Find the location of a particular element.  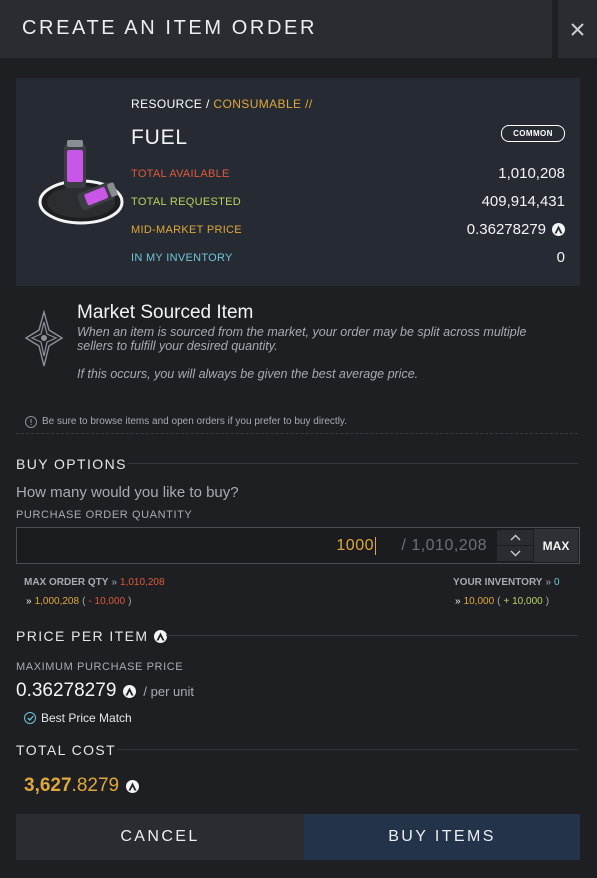

quantity-stepper is located at coordinates (512, 545).